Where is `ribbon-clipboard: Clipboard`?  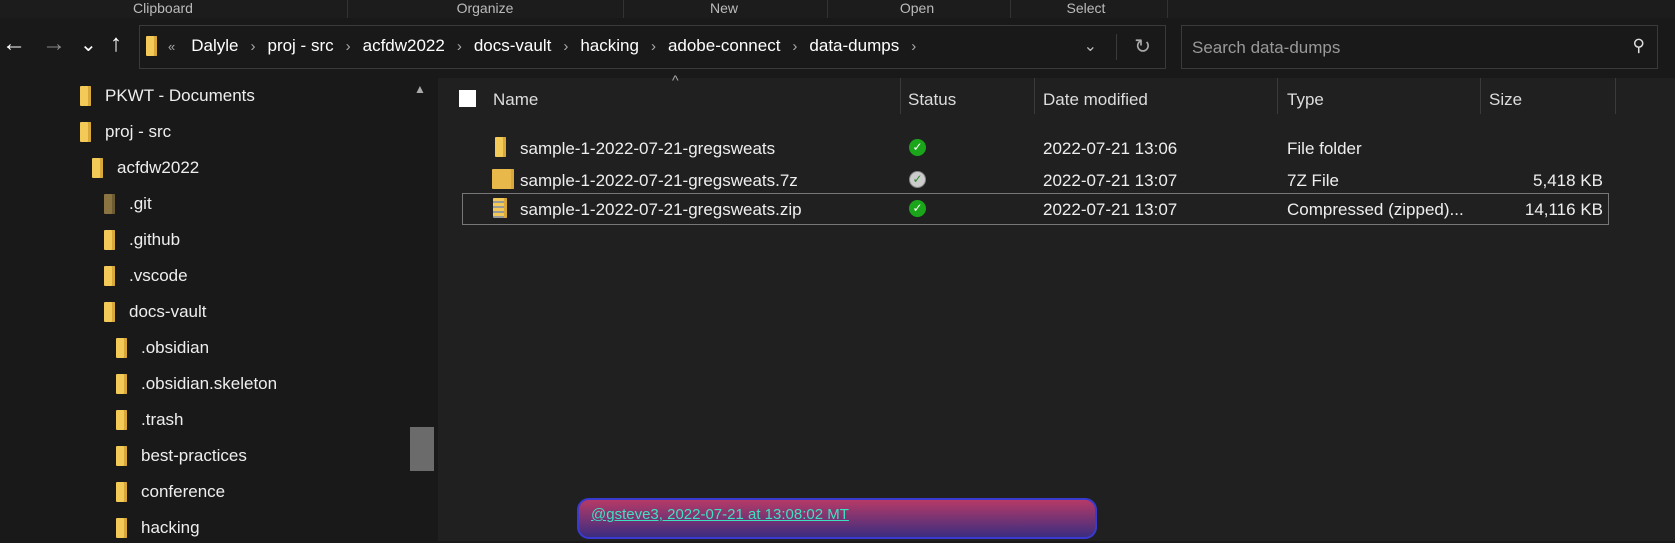
ribbon-clipboard: Clipboard is located at coordinates (163, 8).